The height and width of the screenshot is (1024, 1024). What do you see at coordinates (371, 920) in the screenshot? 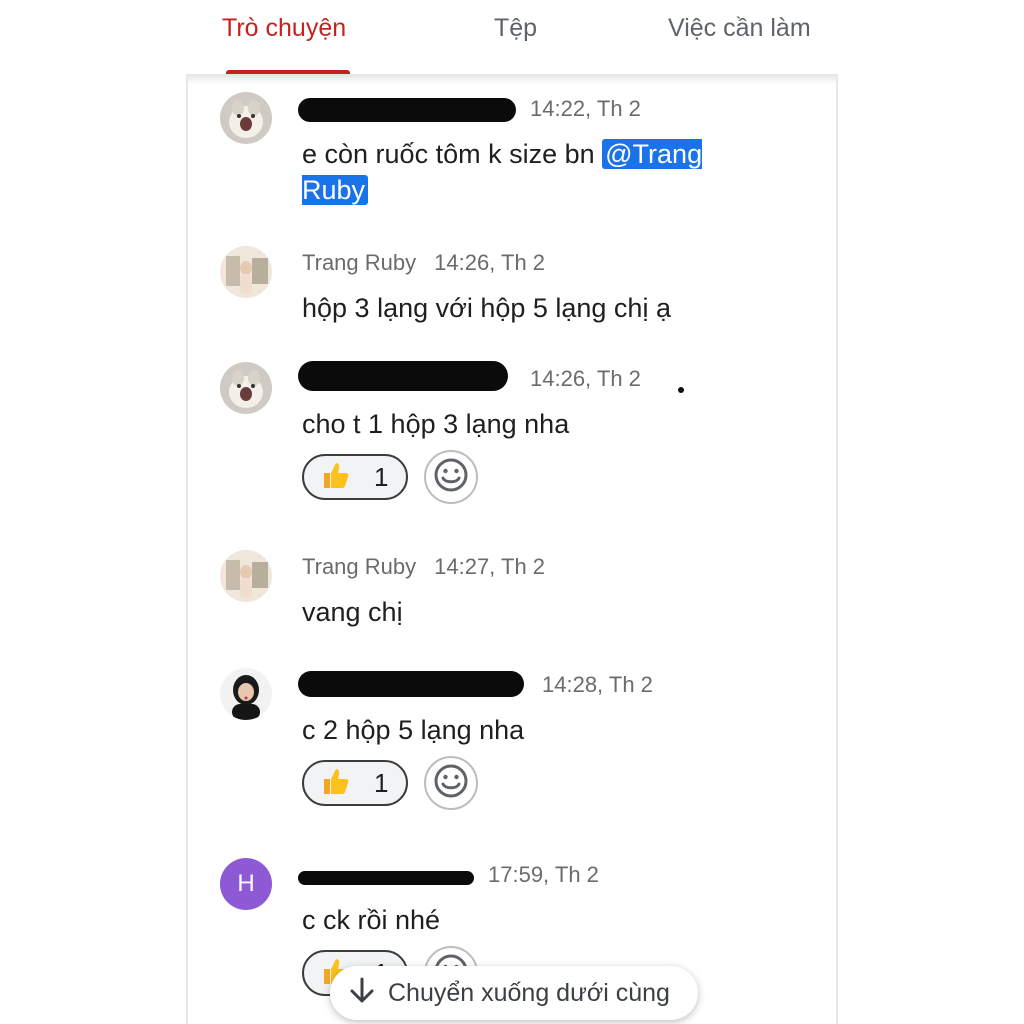
I see `message-text: c ck rồi nhé` at bounding box center [371, 920].